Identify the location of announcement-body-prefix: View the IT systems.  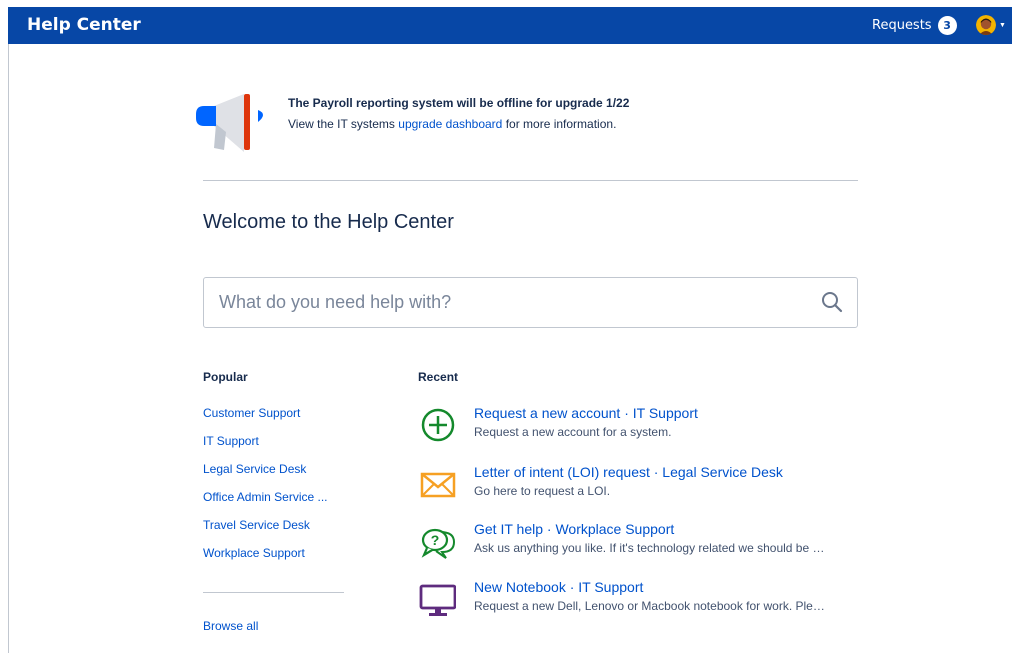
(343, 124).